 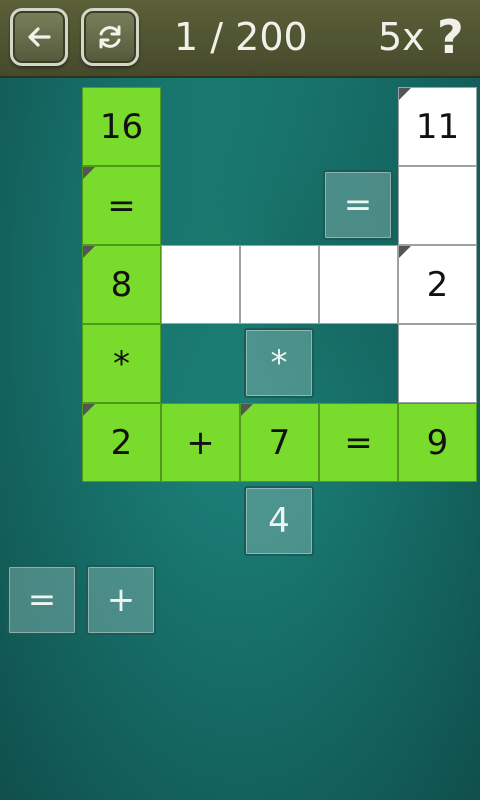 What do you see at coordinates (358, 205) in the screenshot?
I see `tile-equals: =` at bounding box center [358, 205].